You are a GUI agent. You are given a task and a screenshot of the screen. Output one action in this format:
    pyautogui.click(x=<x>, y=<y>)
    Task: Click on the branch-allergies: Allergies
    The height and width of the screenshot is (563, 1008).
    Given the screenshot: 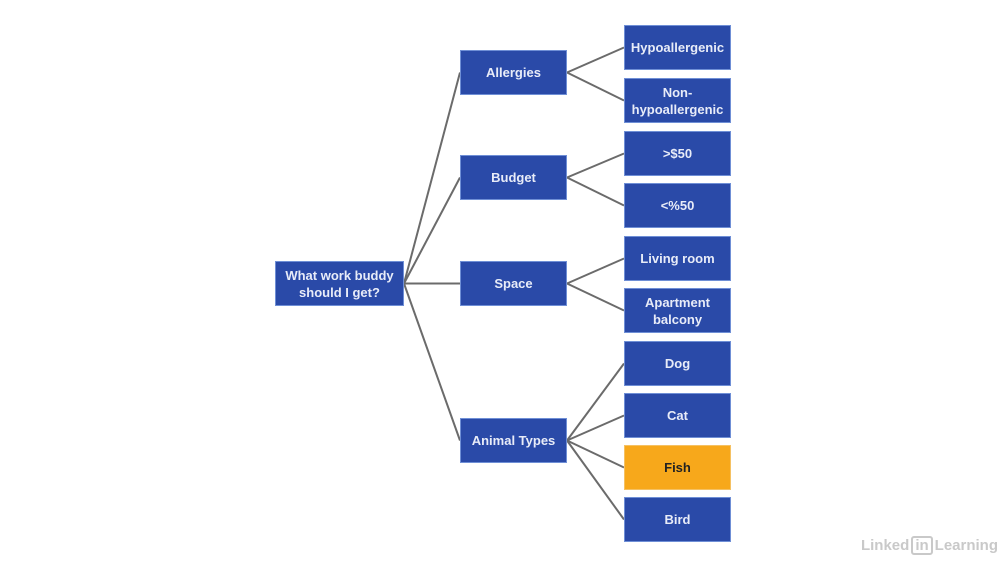 What is the action you would take?
    pyautogui.click(x=513, y=72)
    